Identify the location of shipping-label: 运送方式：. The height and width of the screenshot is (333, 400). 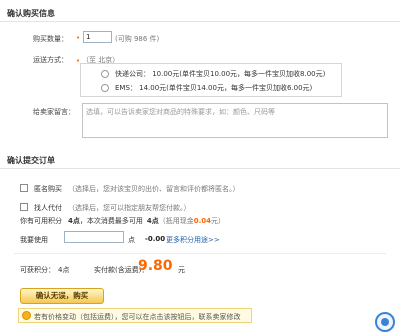
(50, 60).